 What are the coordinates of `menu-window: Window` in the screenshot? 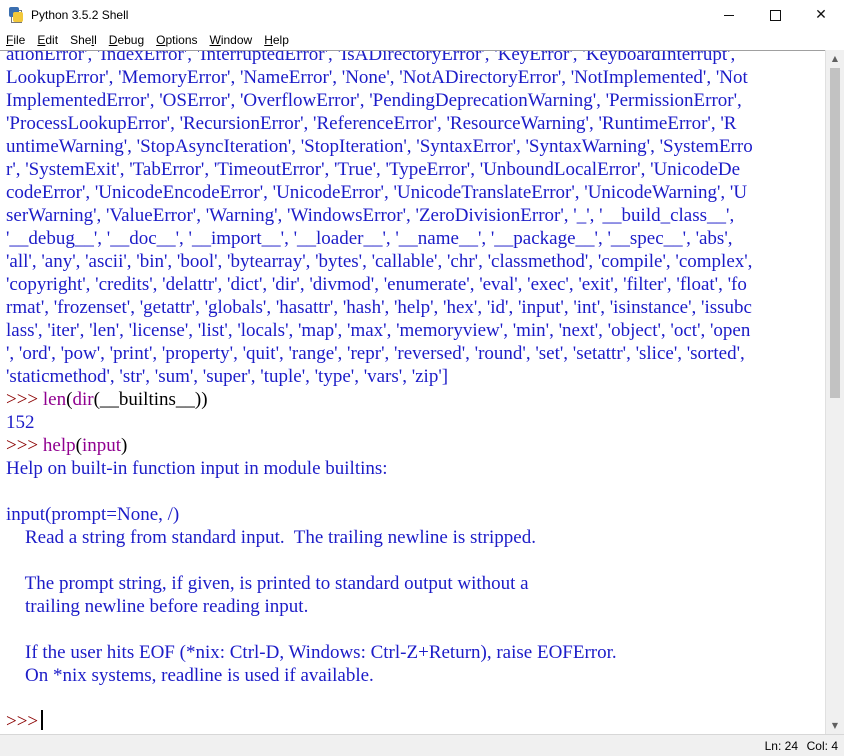 It's located at (231, 40).